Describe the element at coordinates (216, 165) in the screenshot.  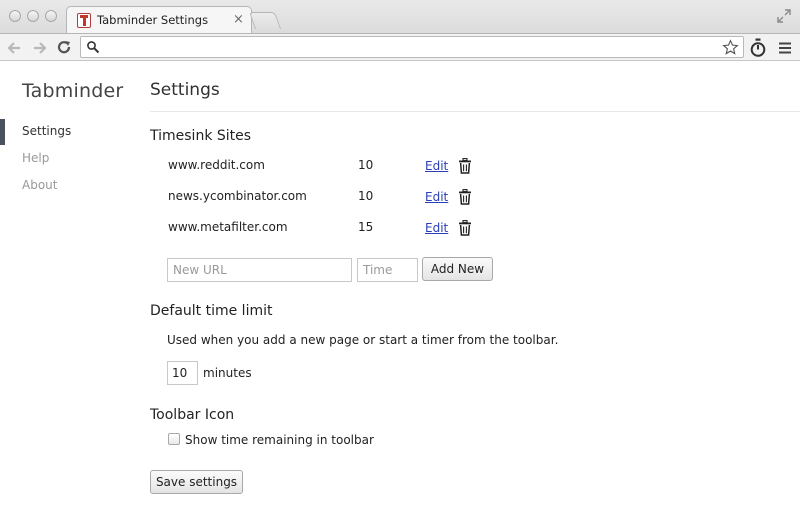
I see `site-url: www.reddit.com` at that location.